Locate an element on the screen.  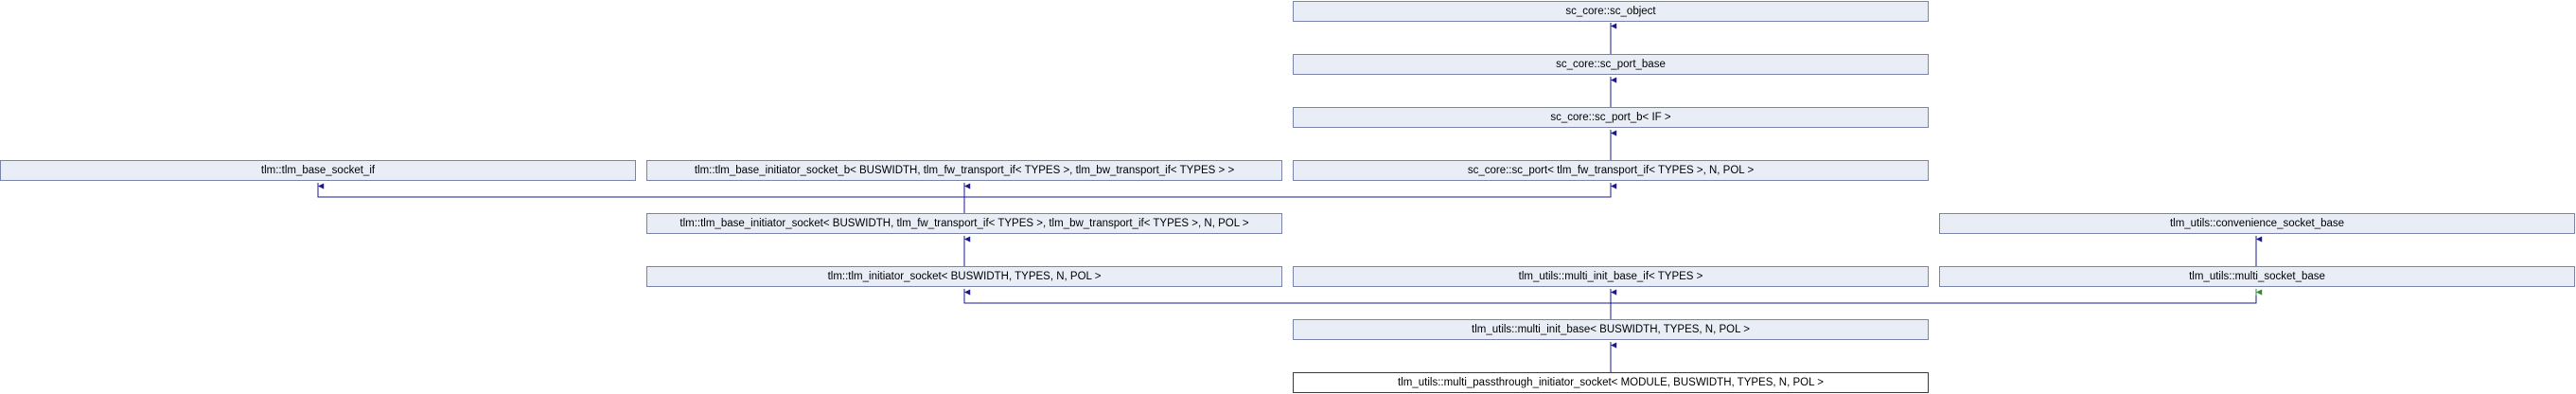
edge-multi-init-base-to-initiator-socket is located at coordinates (1287, 296).